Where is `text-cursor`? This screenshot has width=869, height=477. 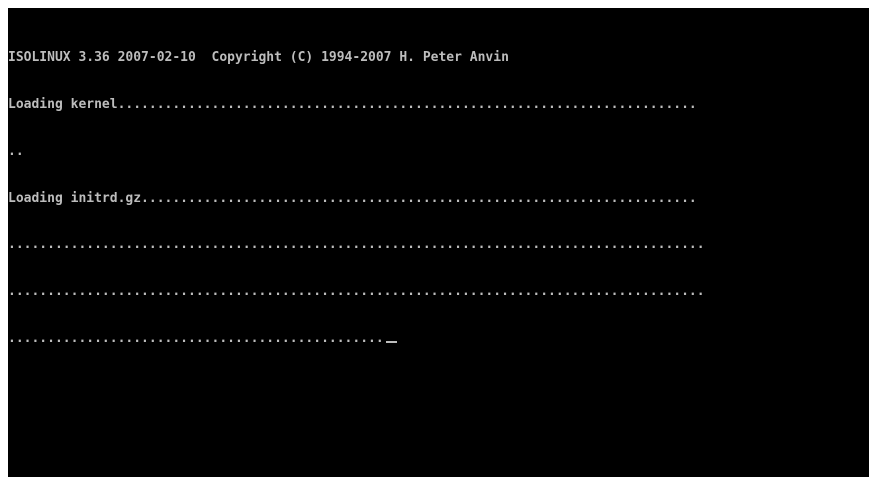 text-cursor is located at coordinates (391, 341).